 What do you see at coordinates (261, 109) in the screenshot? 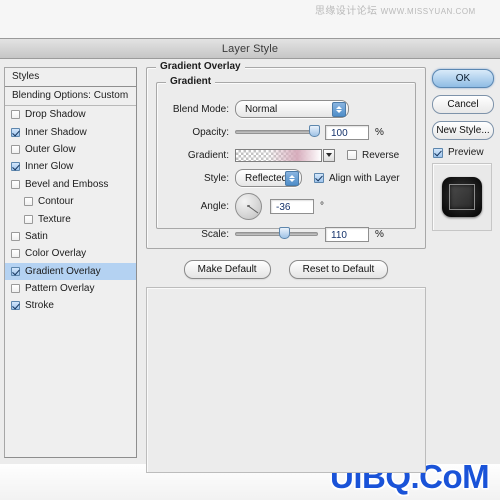
I see `blend-mode-value: Normal` at bounding box center [261, 109].